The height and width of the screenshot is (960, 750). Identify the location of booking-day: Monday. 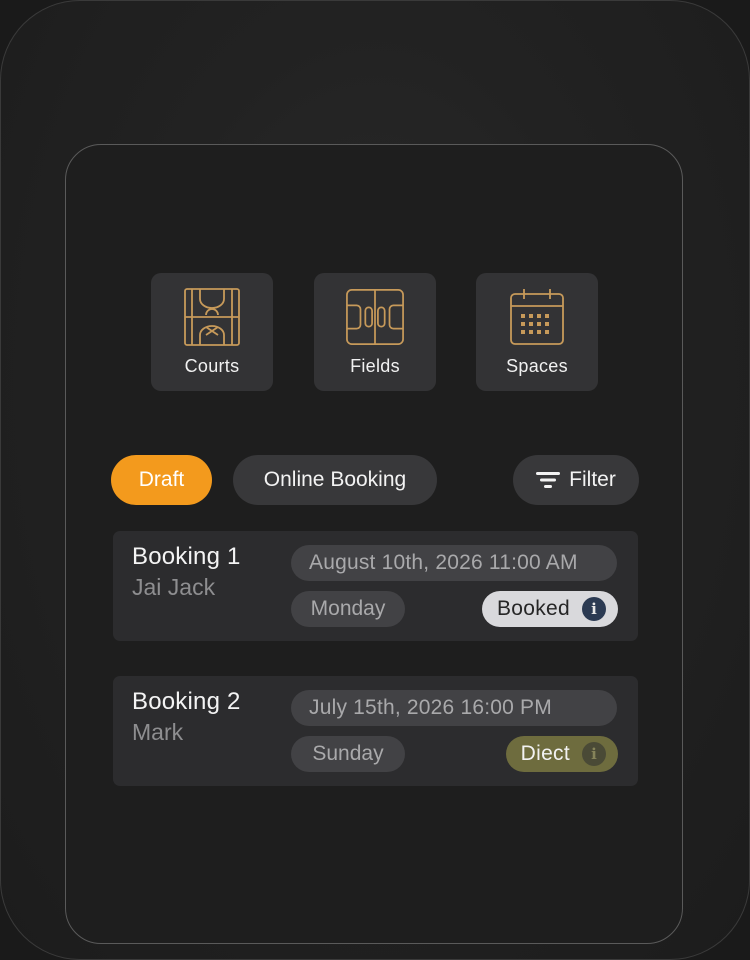
(348, 609).